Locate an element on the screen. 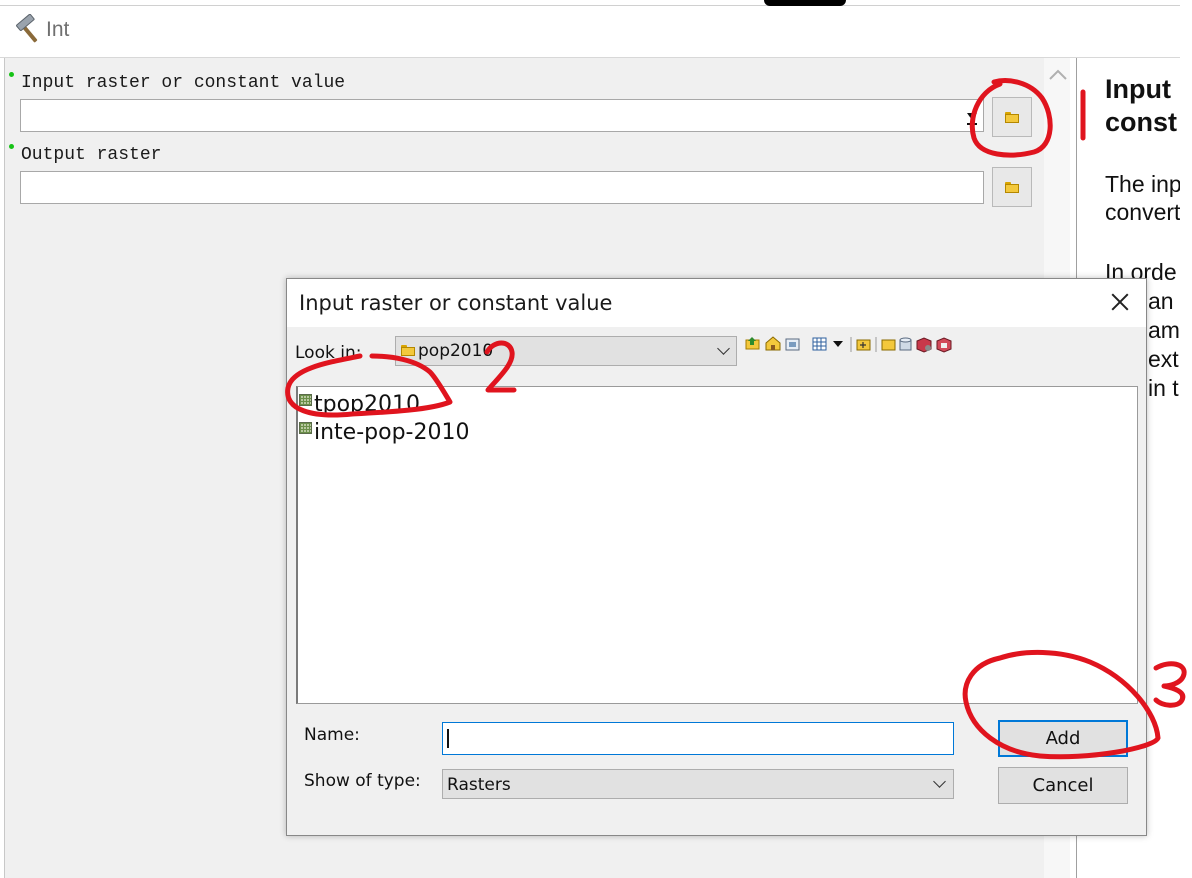 The height and width of the screenshot is (878, 1192). show-of-type-label: Show of type: is located at coordinates (362, 781).